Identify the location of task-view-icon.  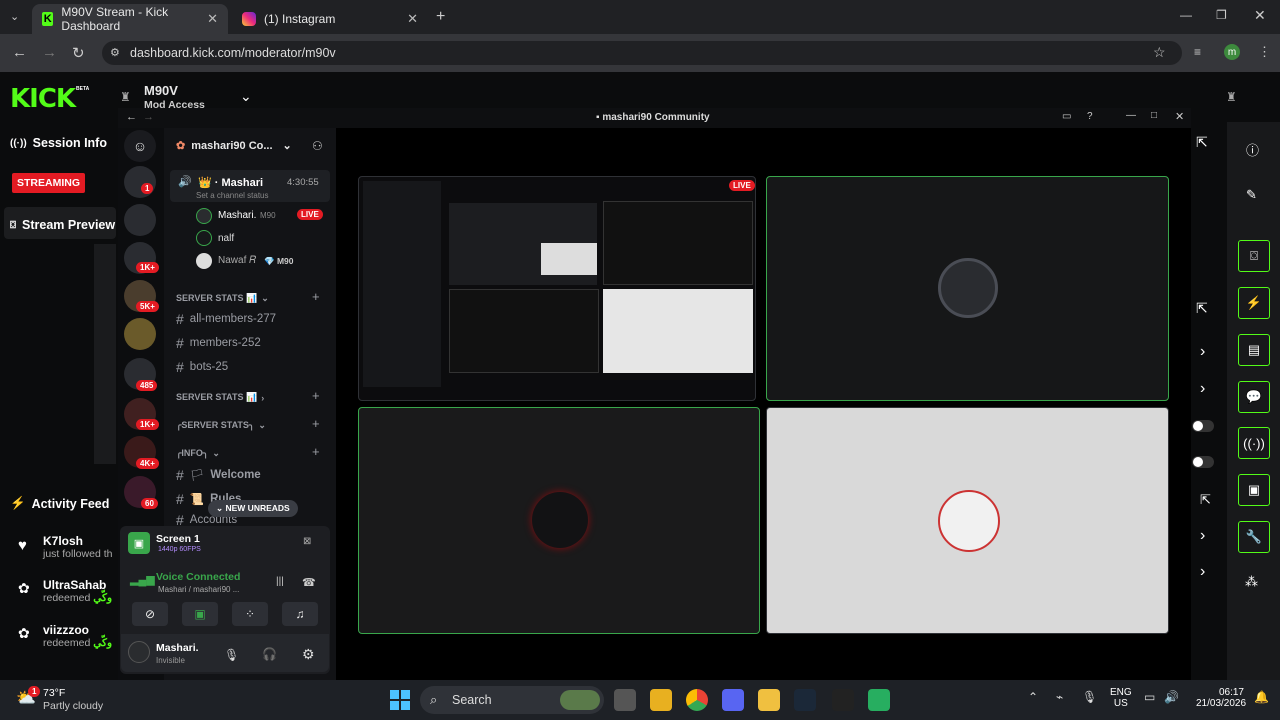
(625, 700).